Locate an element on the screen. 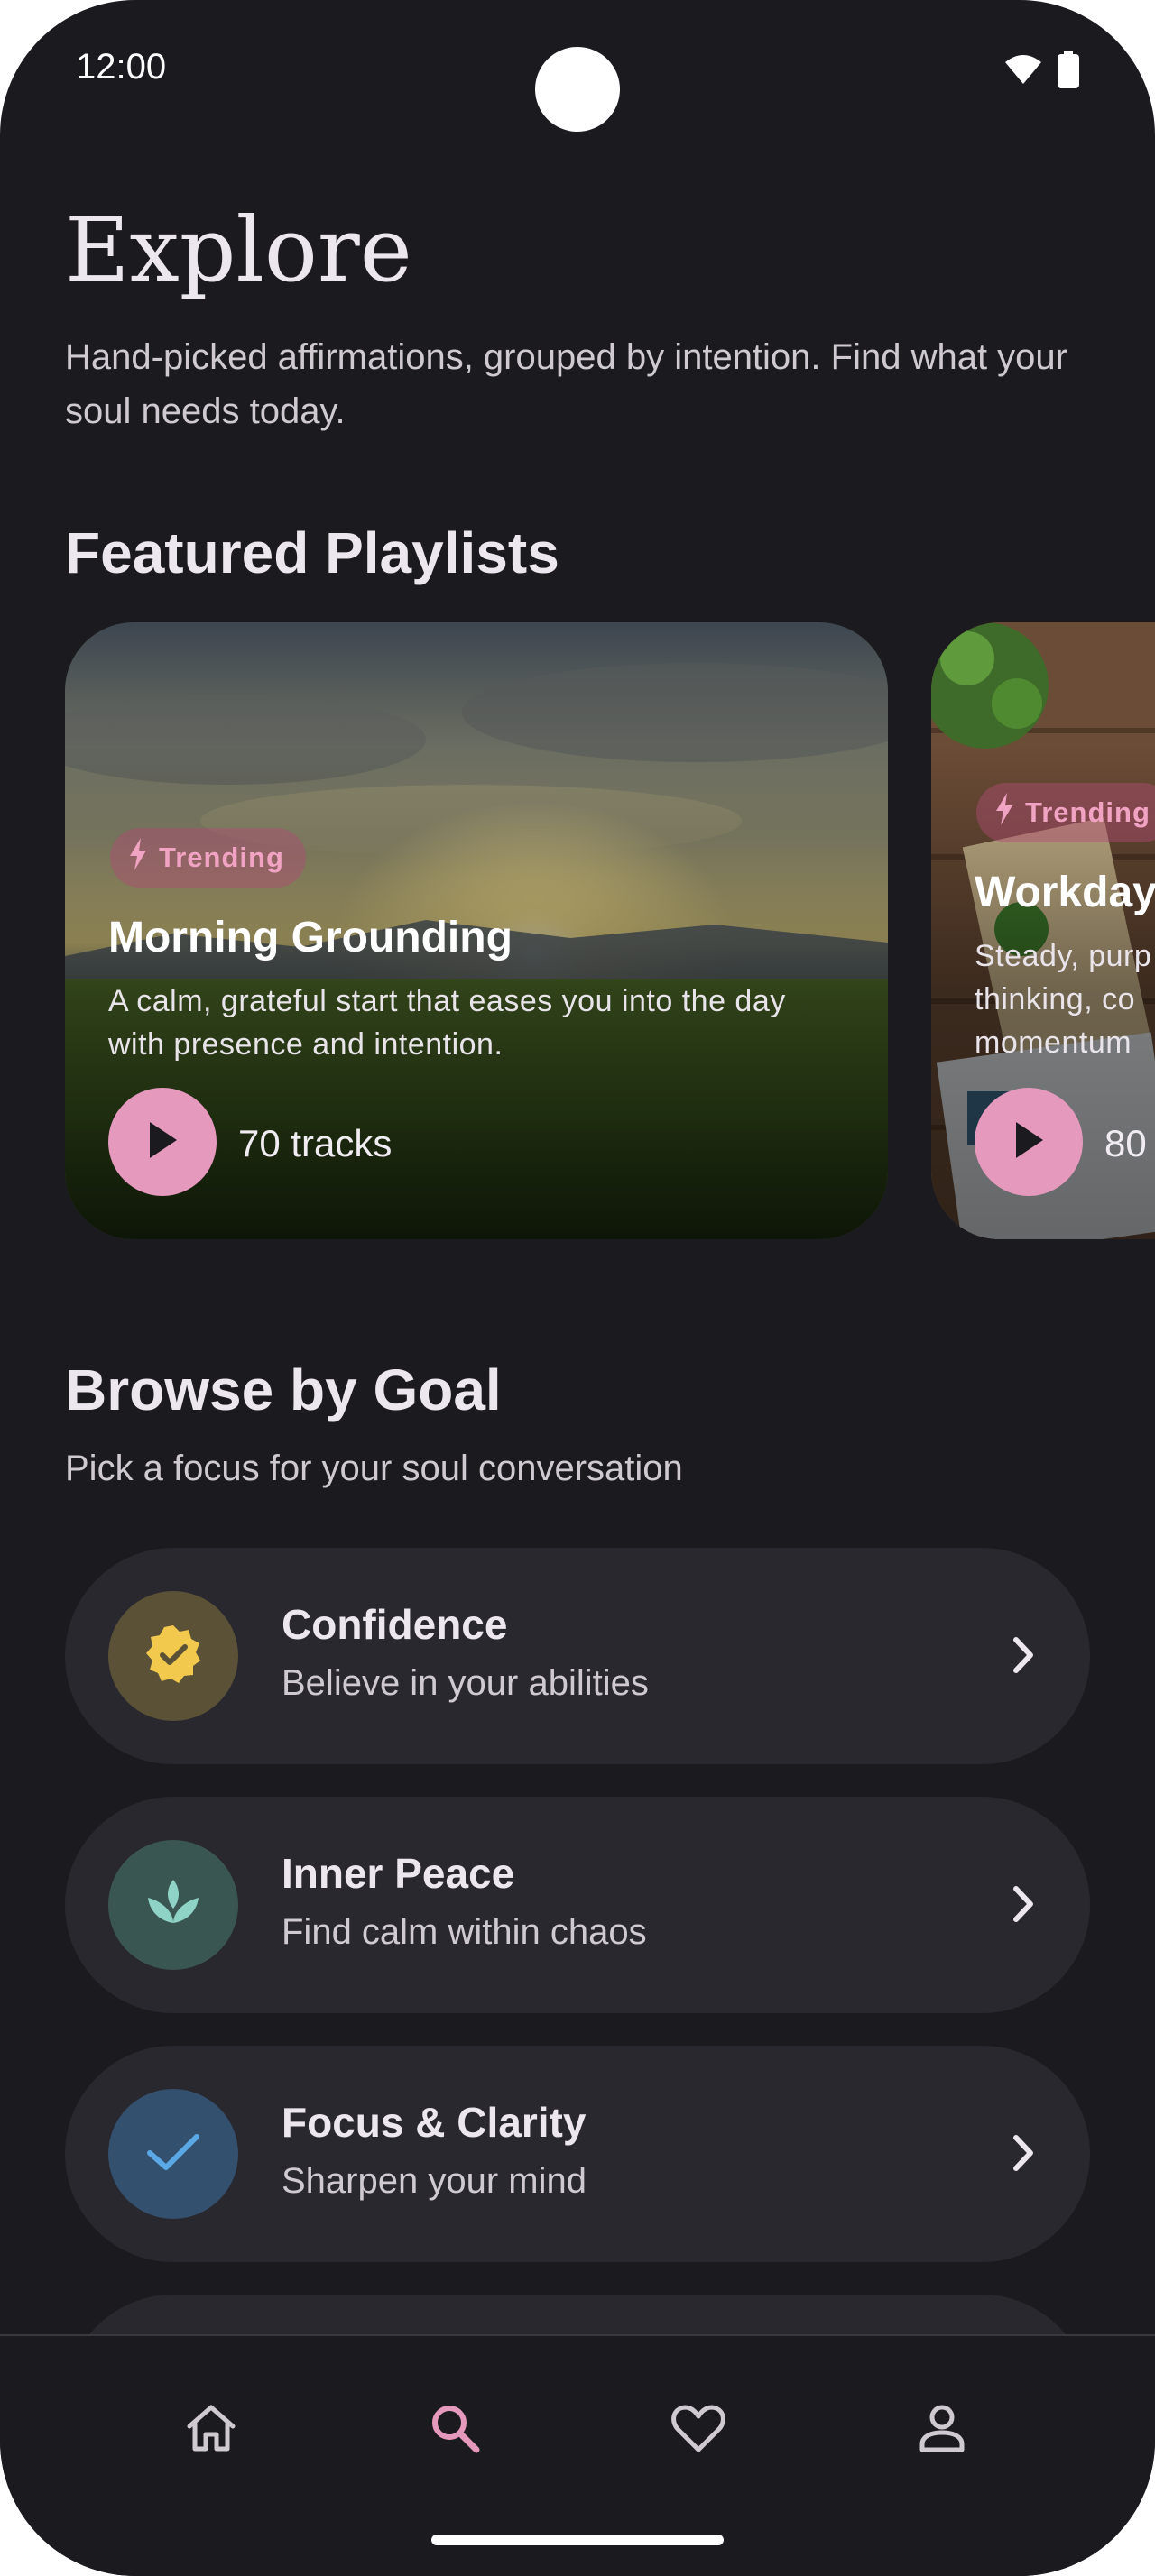 Image resolution: width=1155 pixels, height=2576 pixels. goal-item-inner-peace: Inner Peace Find calm within chaos is located at coordinates (577, 1905).